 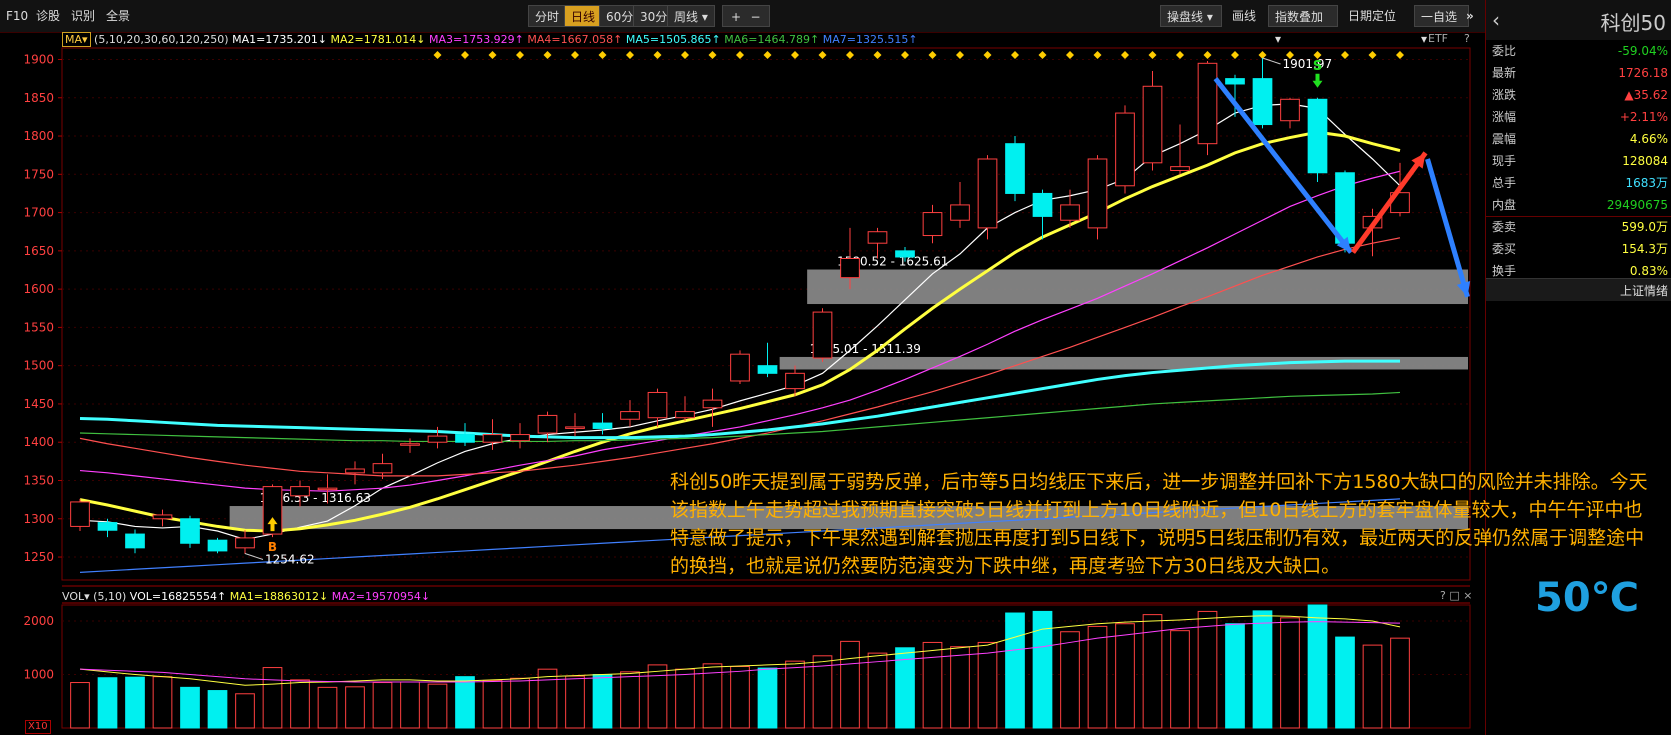 I want to click on identify-button: 识别, so click(x=83, y=16).